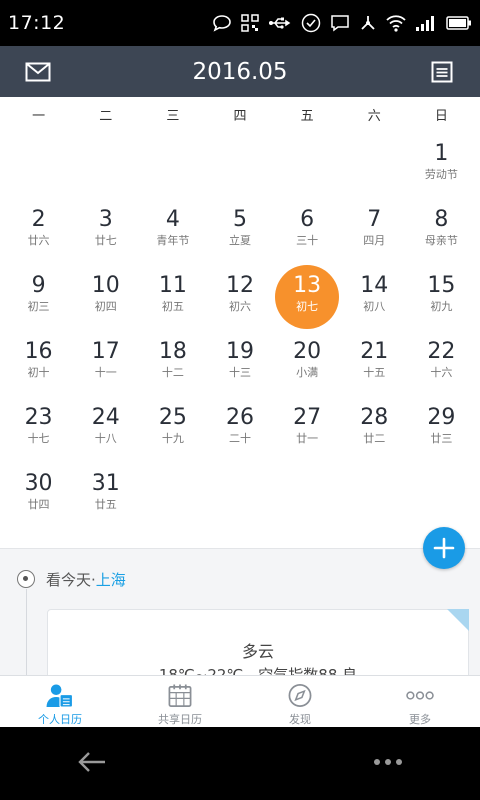 The image size is (480, 800). What do you see at coordinates (342, 23) in the screenshot?
I see `status-icons` at bounding box center [342, 23].